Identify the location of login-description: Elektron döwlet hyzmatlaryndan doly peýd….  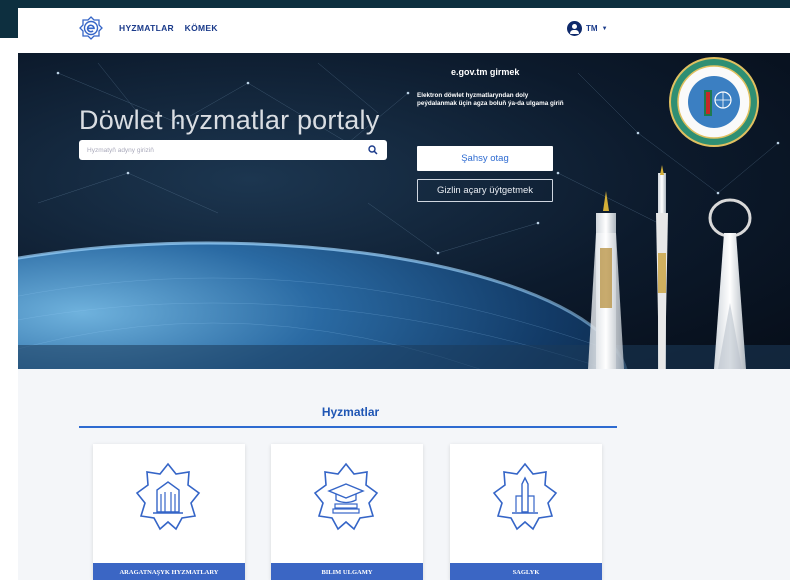
(490, 99).